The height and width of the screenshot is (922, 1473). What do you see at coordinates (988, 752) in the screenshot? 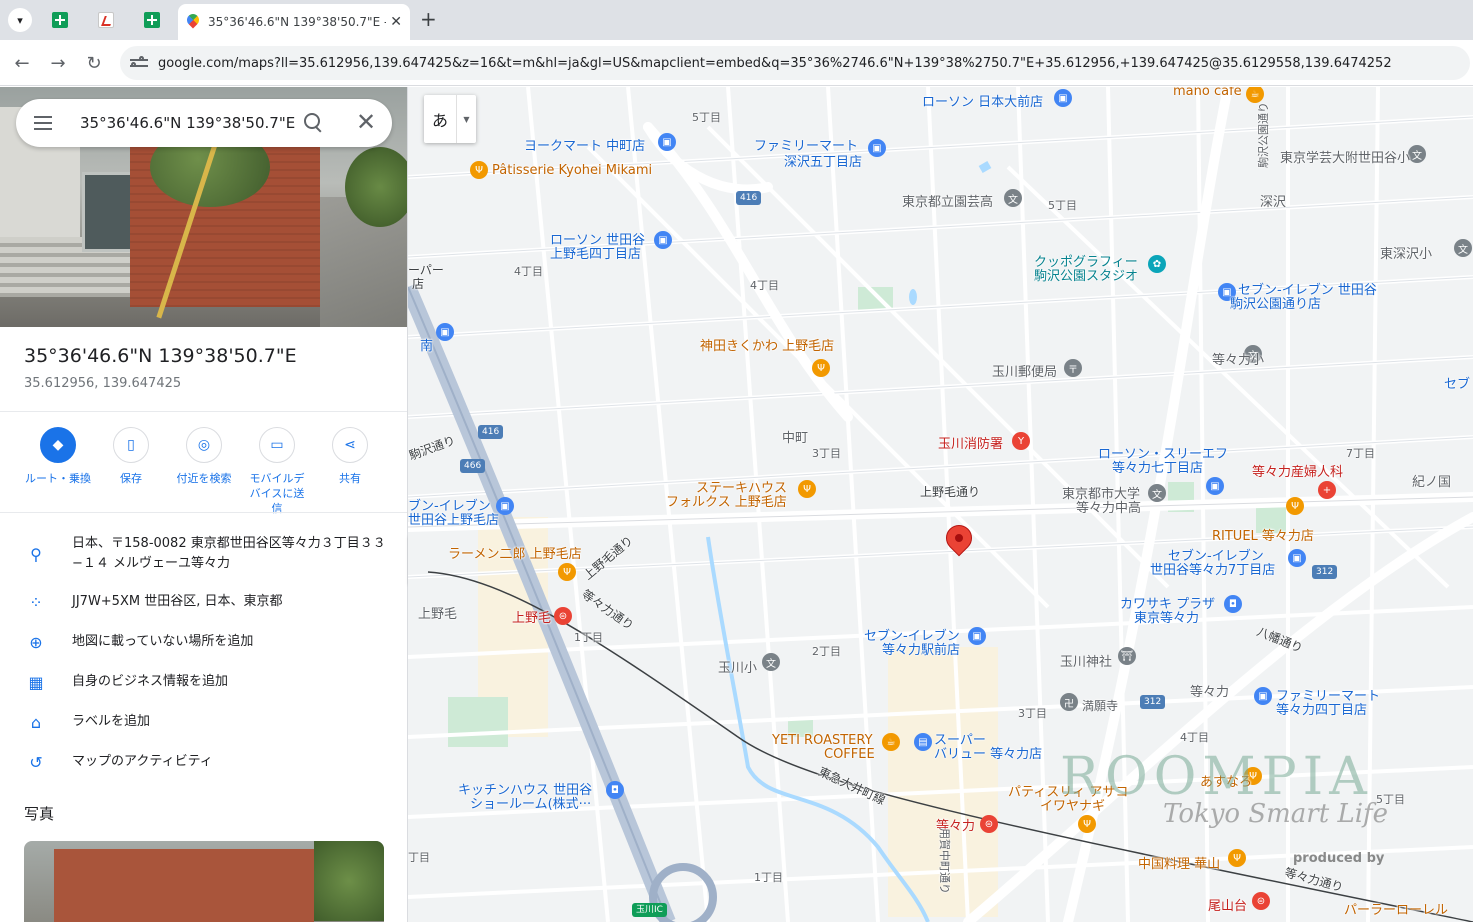
I see `map-label: バリュー 等々力店` at bounding box center [988, 752].